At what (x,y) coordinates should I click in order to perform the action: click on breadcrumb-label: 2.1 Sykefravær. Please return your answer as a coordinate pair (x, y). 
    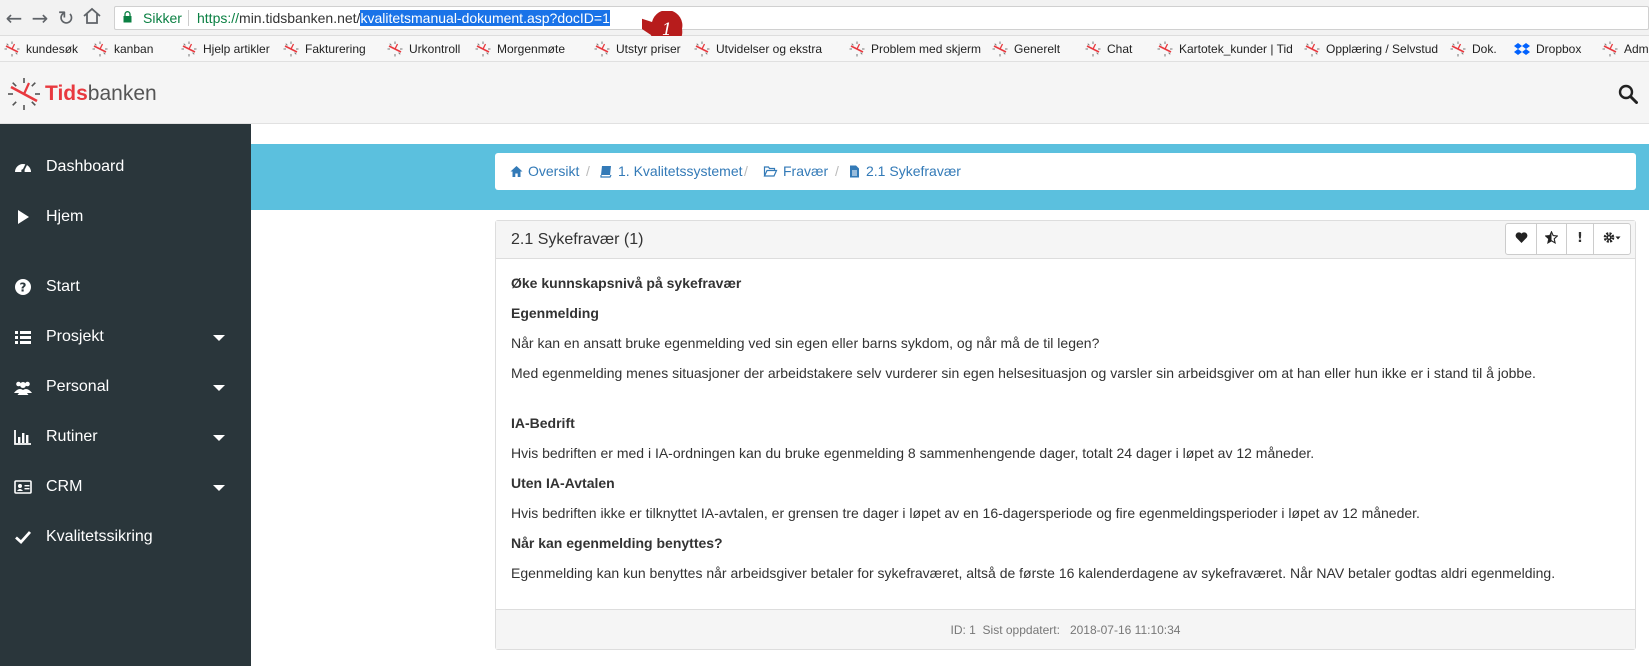
    Looking at the image, I should click on (913, 171).